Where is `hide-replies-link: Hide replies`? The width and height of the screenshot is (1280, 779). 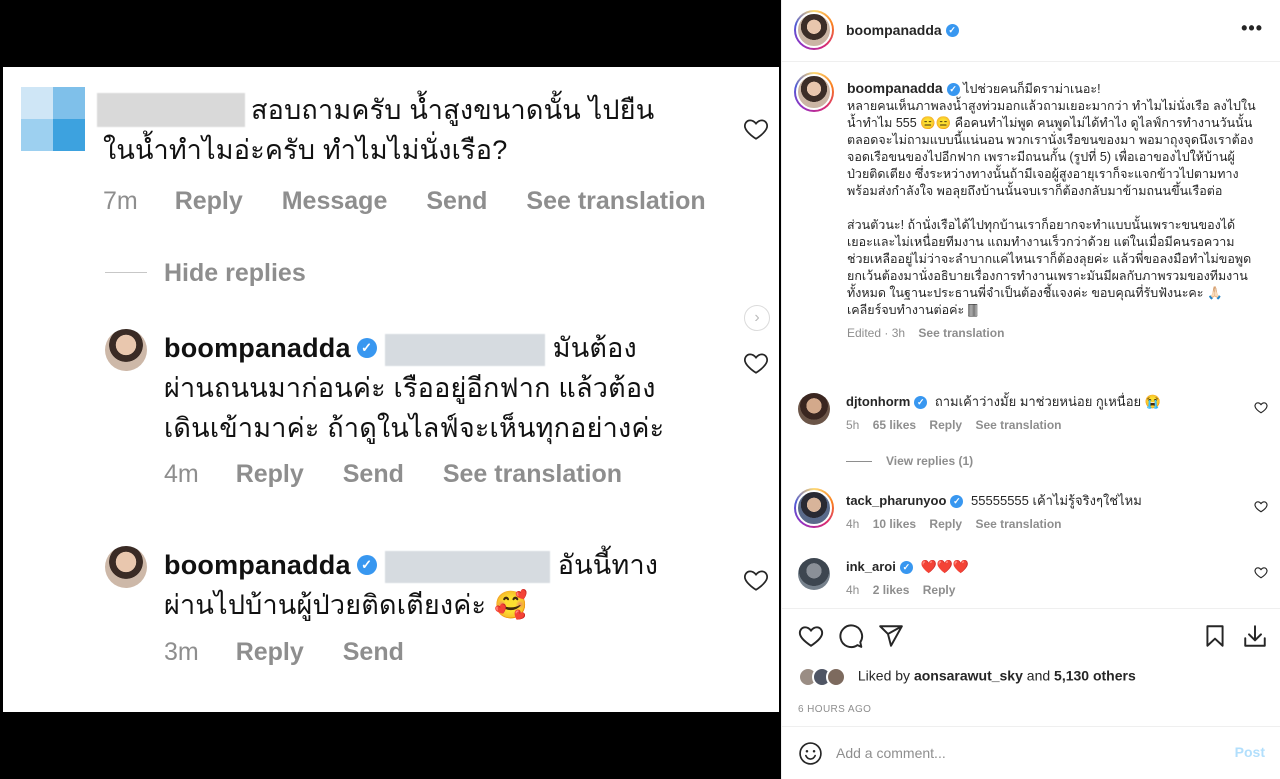
hide-replies-link: Hide replies is located at coordinates (251, 273).